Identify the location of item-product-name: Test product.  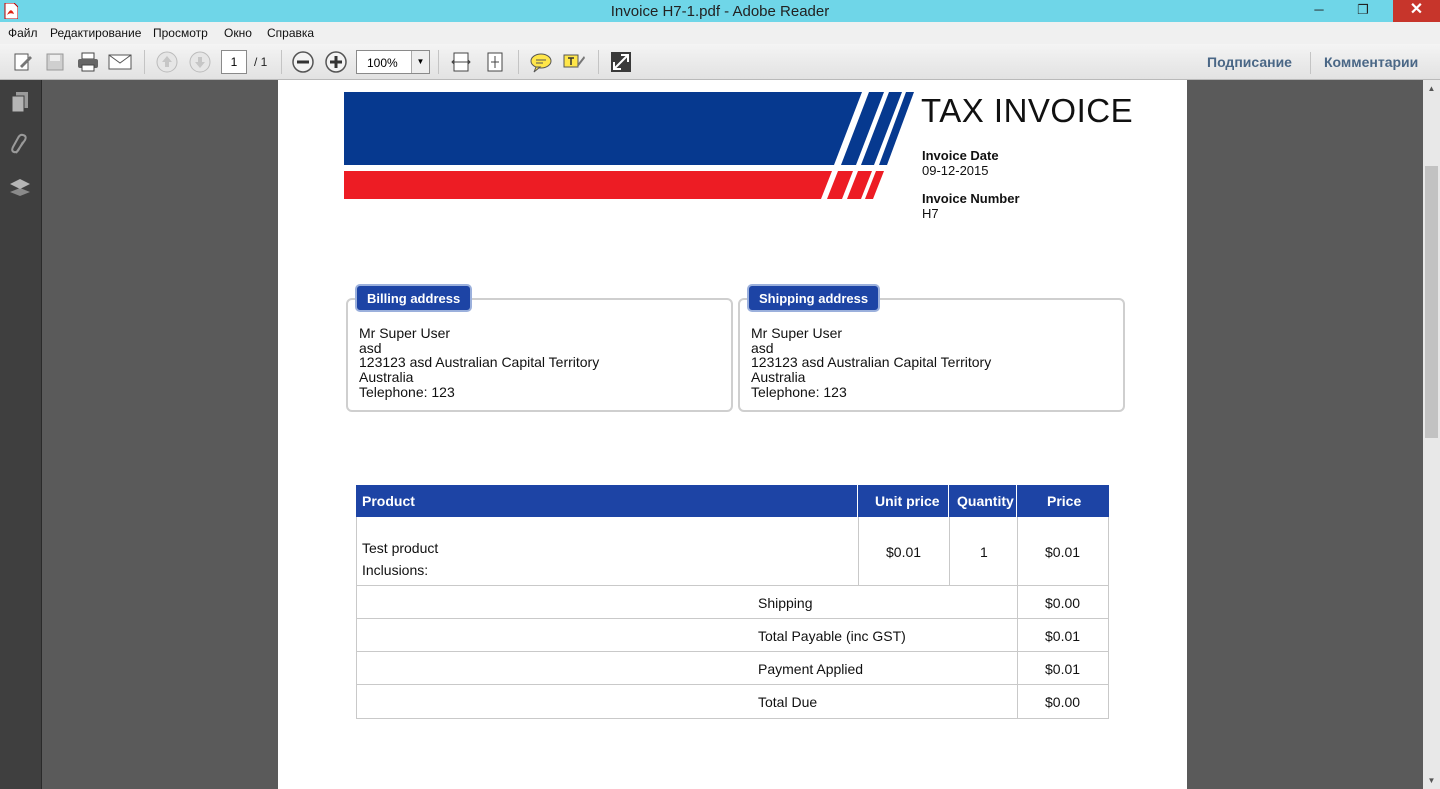
(400, 548).